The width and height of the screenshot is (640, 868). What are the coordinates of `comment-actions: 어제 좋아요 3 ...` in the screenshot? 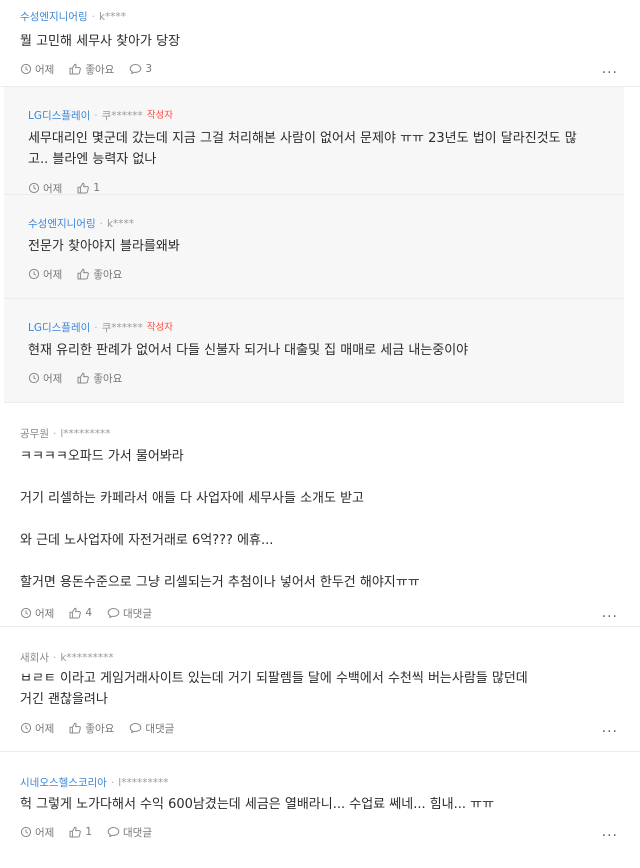 It's located at (320, 69).